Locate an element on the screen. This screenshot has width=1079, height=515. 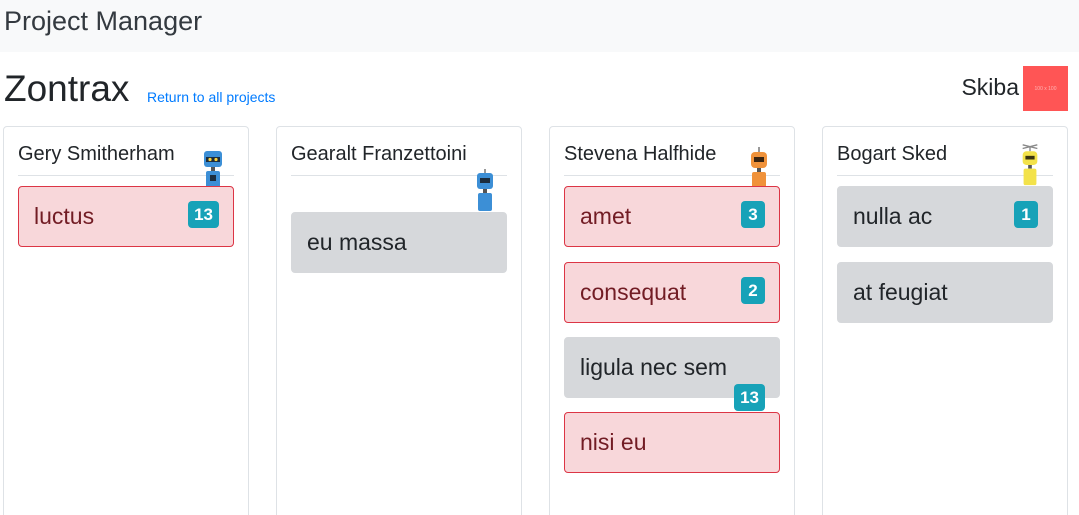
task-label: nisi eu is located at coordinates (613, 442).